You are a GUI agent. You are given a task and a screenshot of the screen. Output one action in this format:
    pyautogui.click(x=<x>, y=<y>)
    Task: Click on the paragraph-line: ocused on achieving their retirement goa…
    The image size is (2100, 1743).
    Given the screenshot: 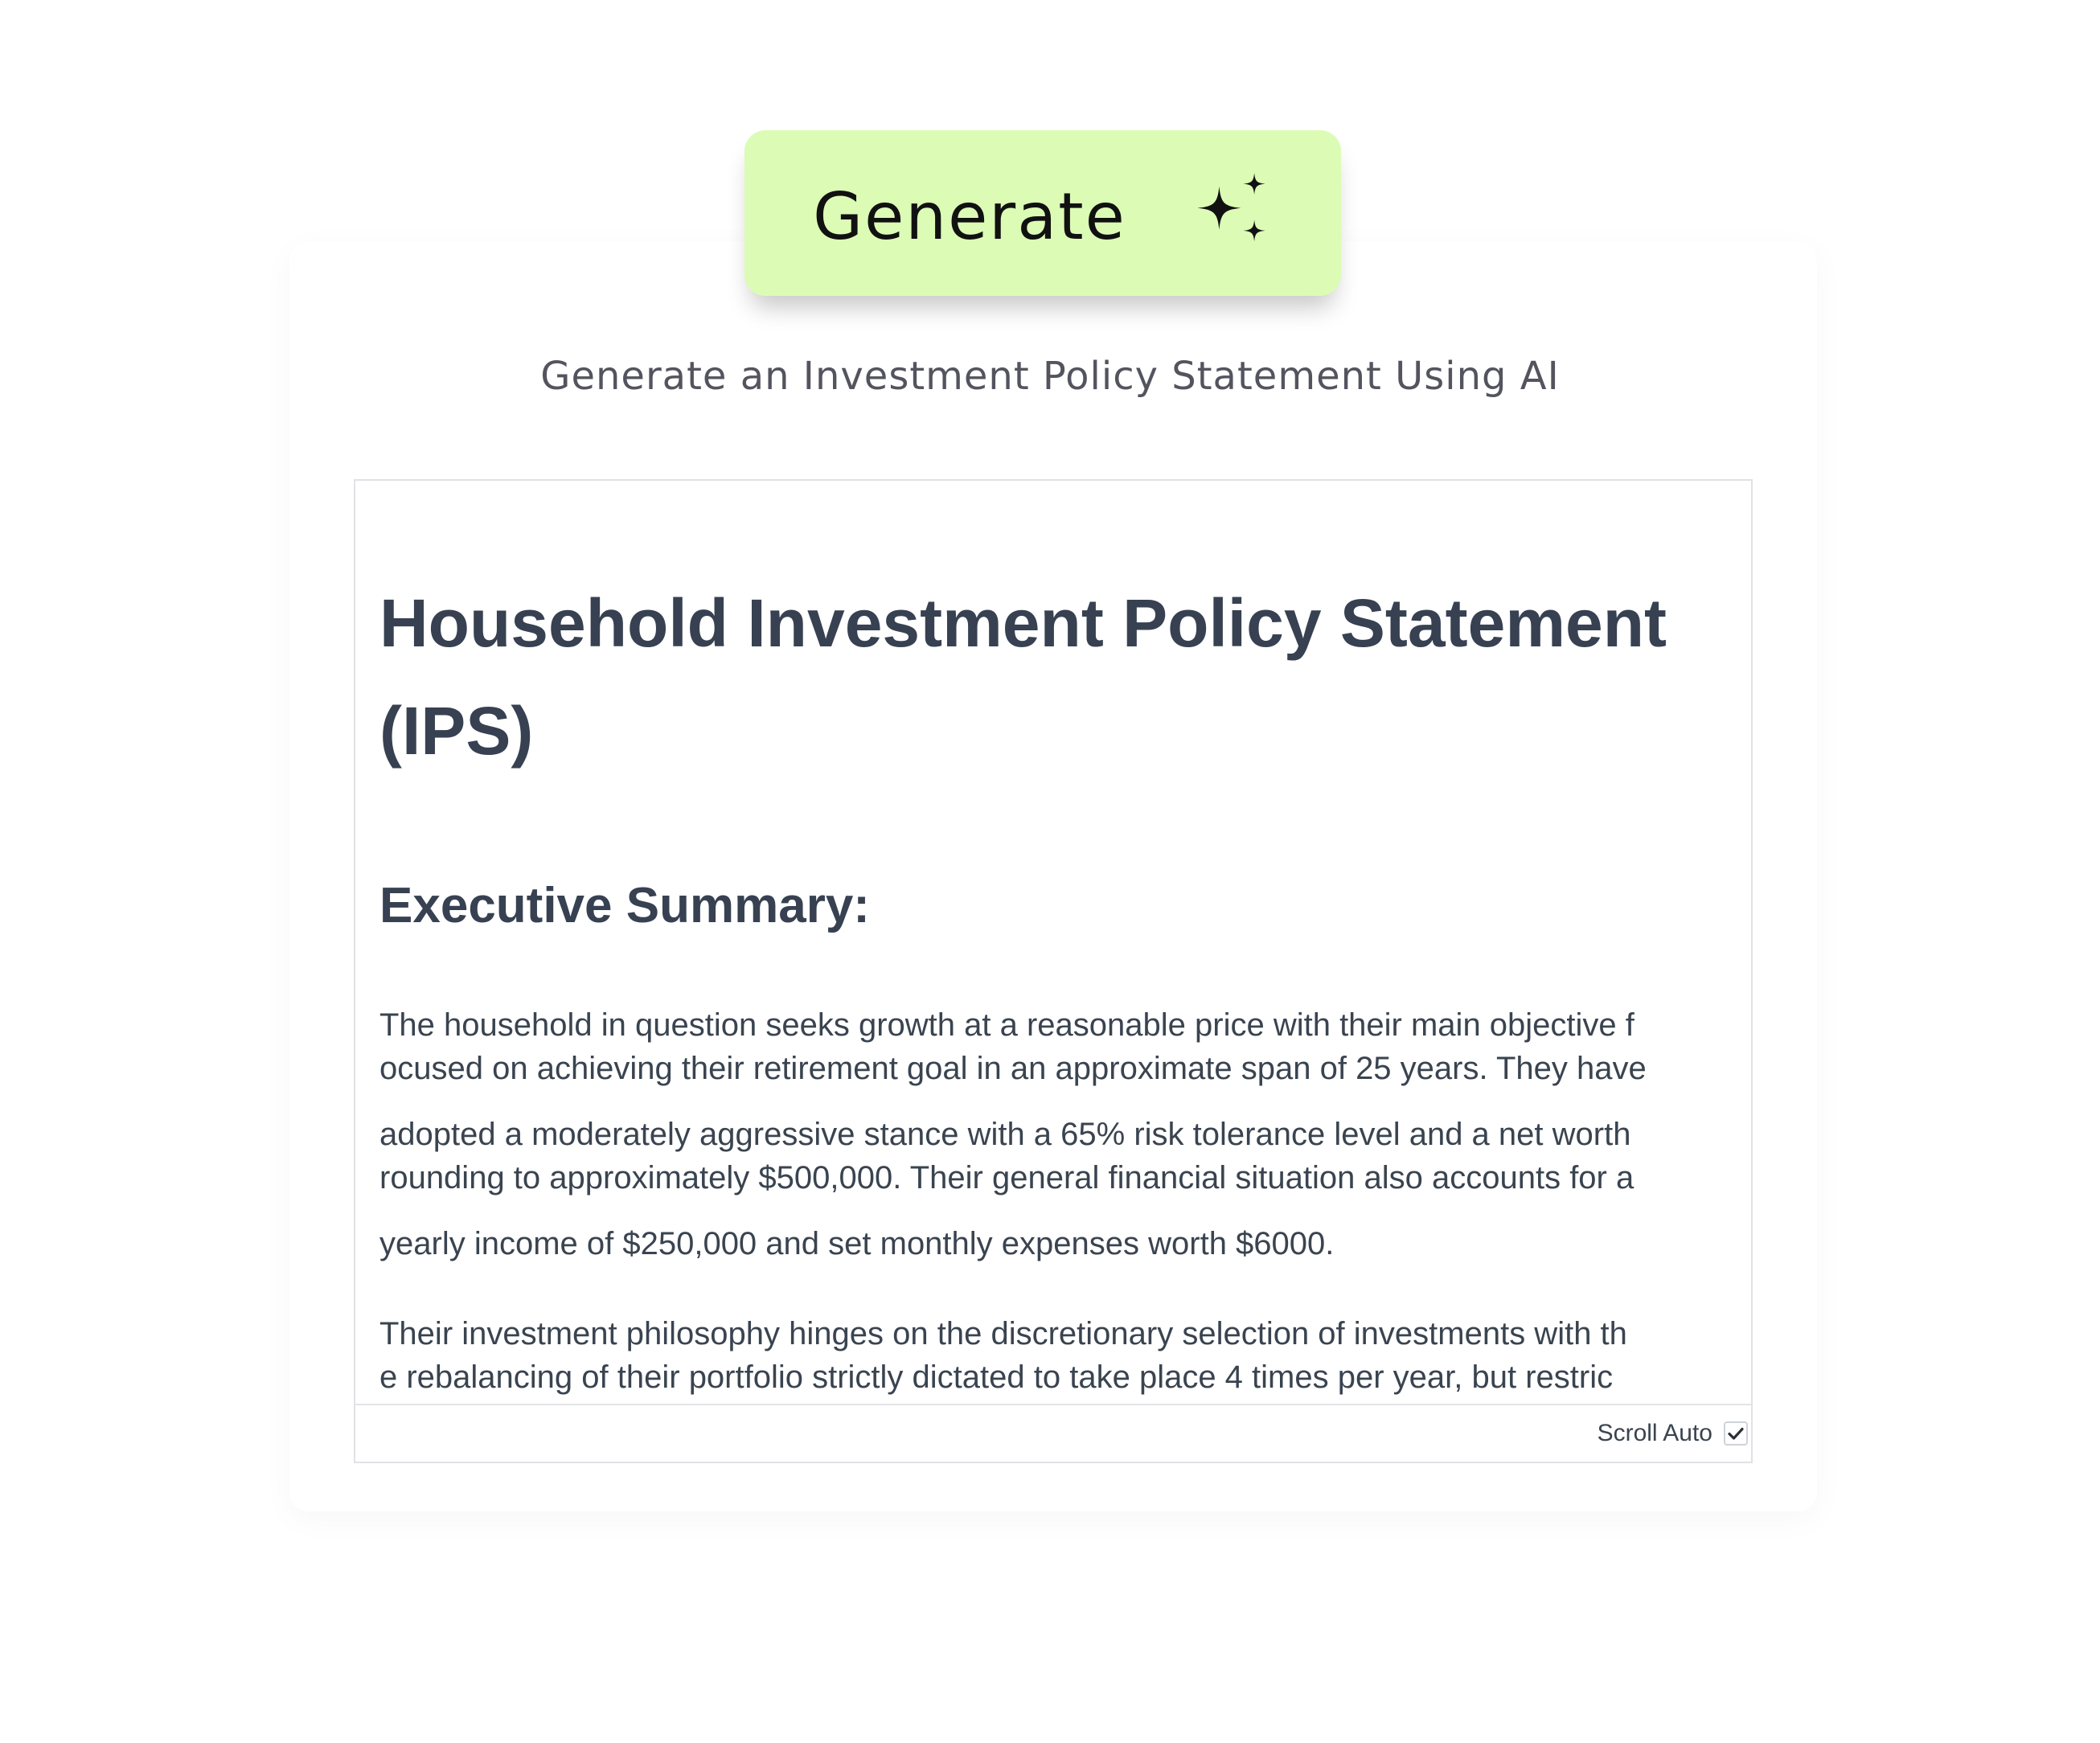 What is the action you would take?
    pyautogui.click(x=1013, y=1068)
    